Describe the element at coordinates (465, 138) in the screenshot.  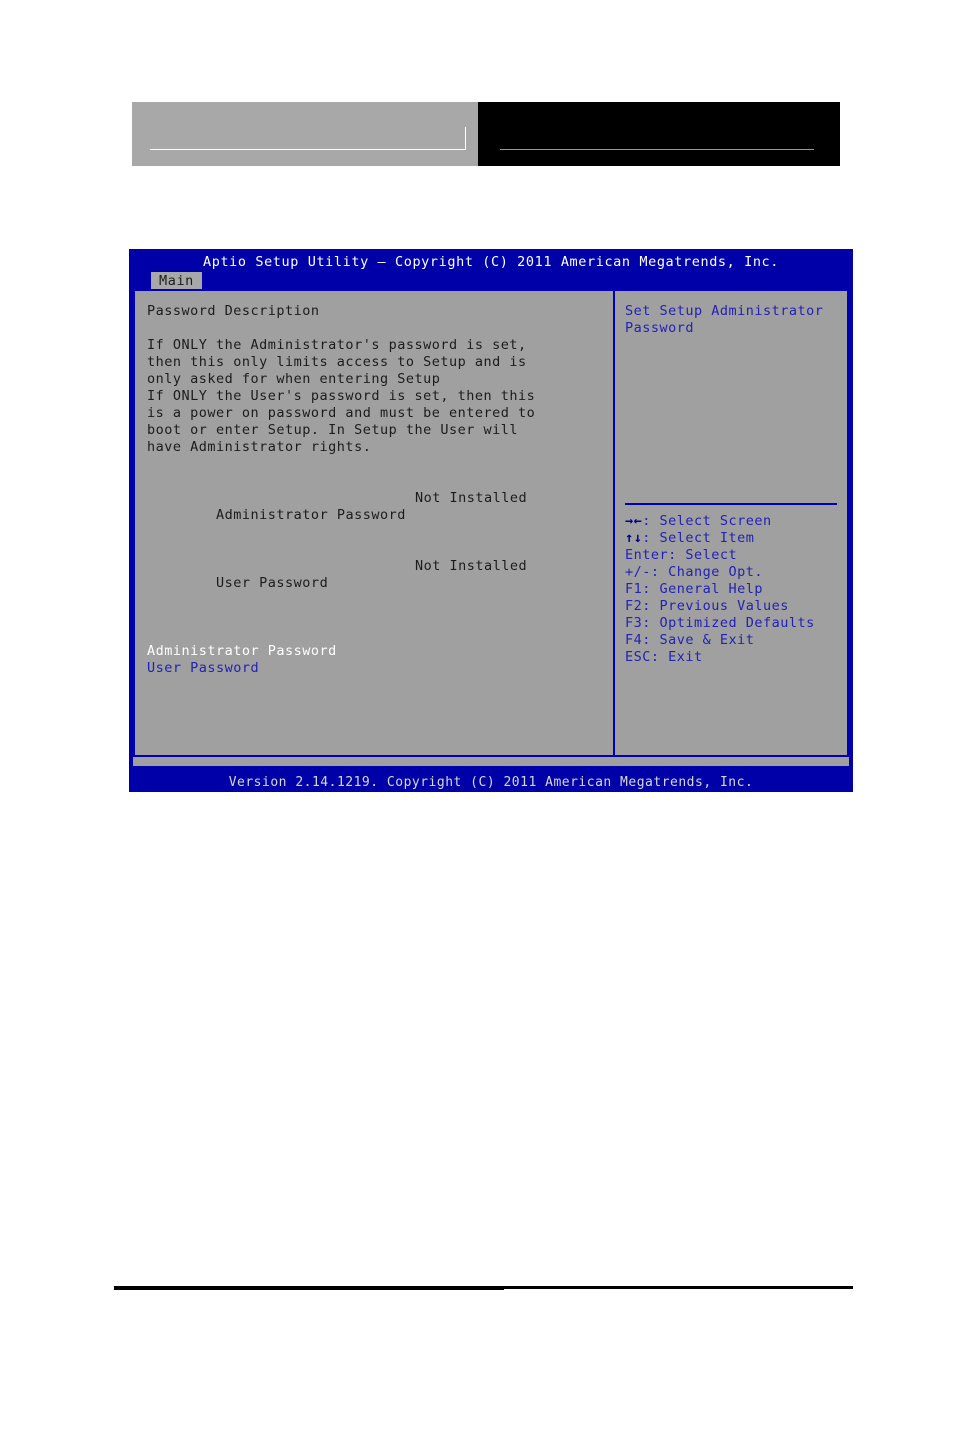
I see `header-banner-left-rule-vertical` at that location.